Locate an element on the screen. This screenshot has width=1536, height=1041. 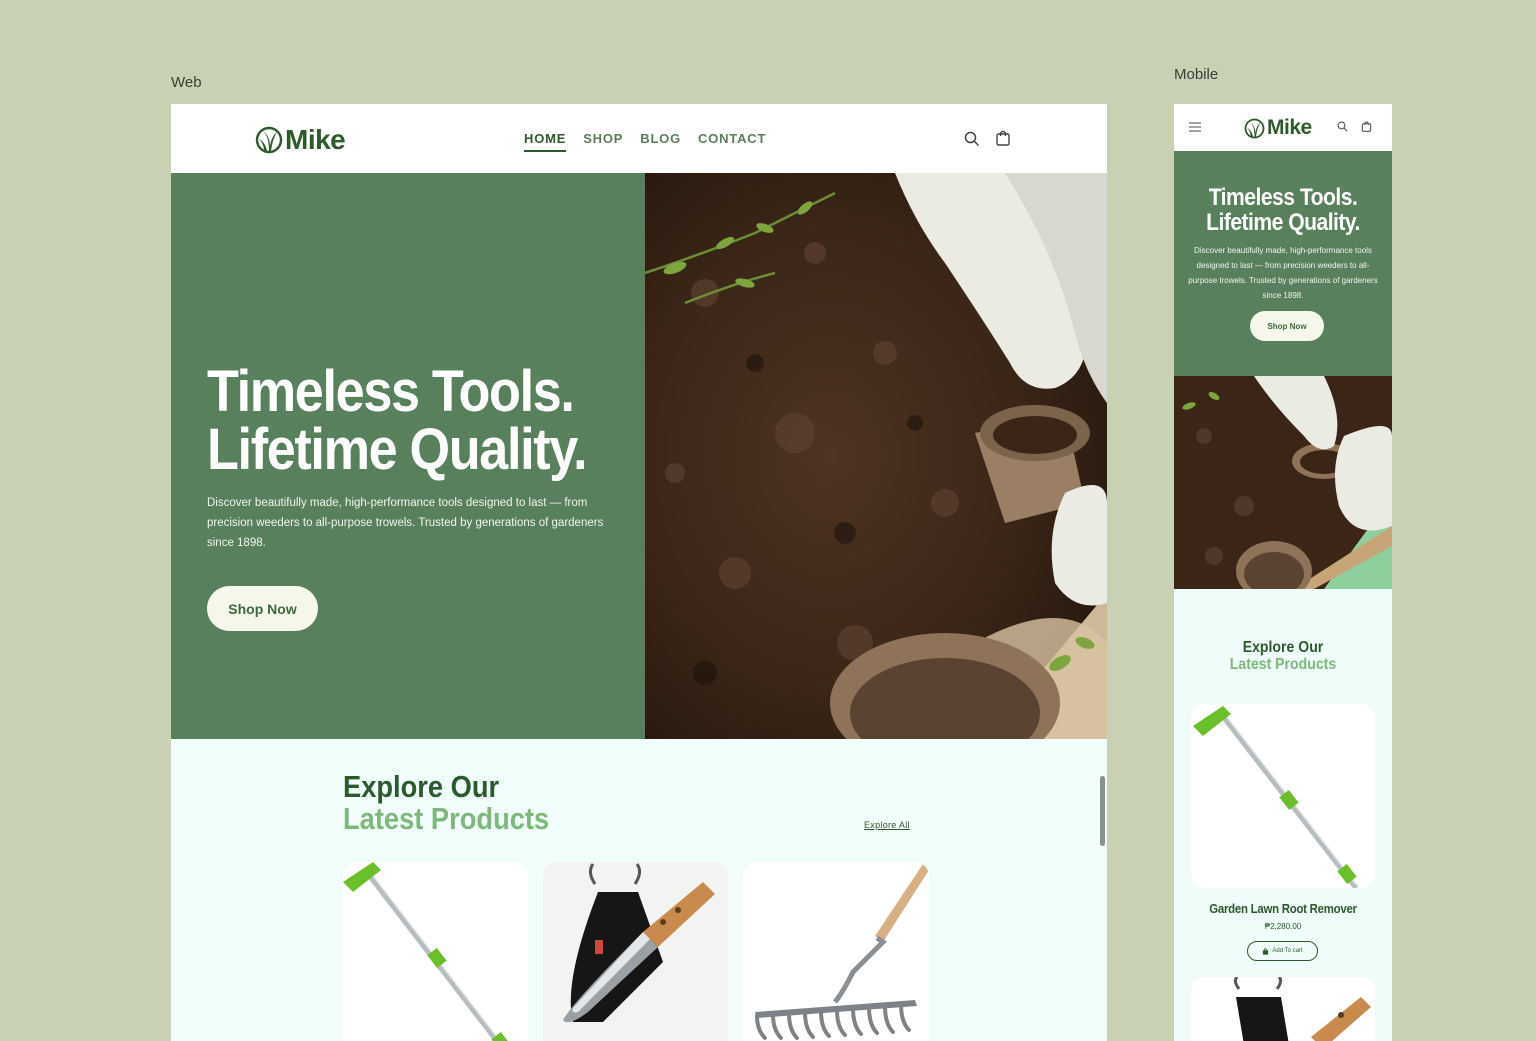
page-scrollbar is located at coordinates (1102, 811).